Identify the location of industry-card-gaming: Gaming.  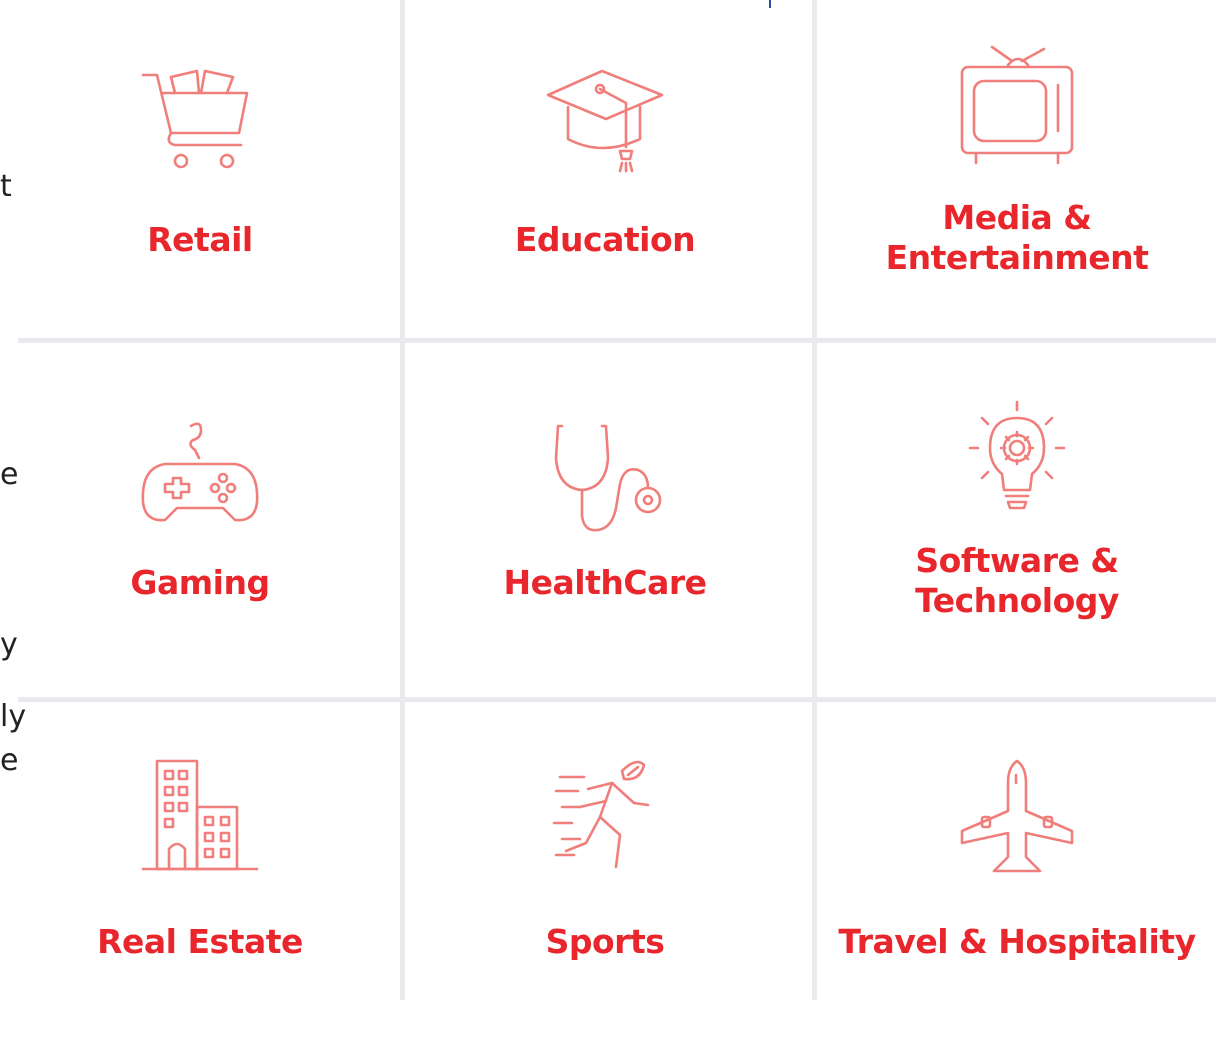
(200, 513).